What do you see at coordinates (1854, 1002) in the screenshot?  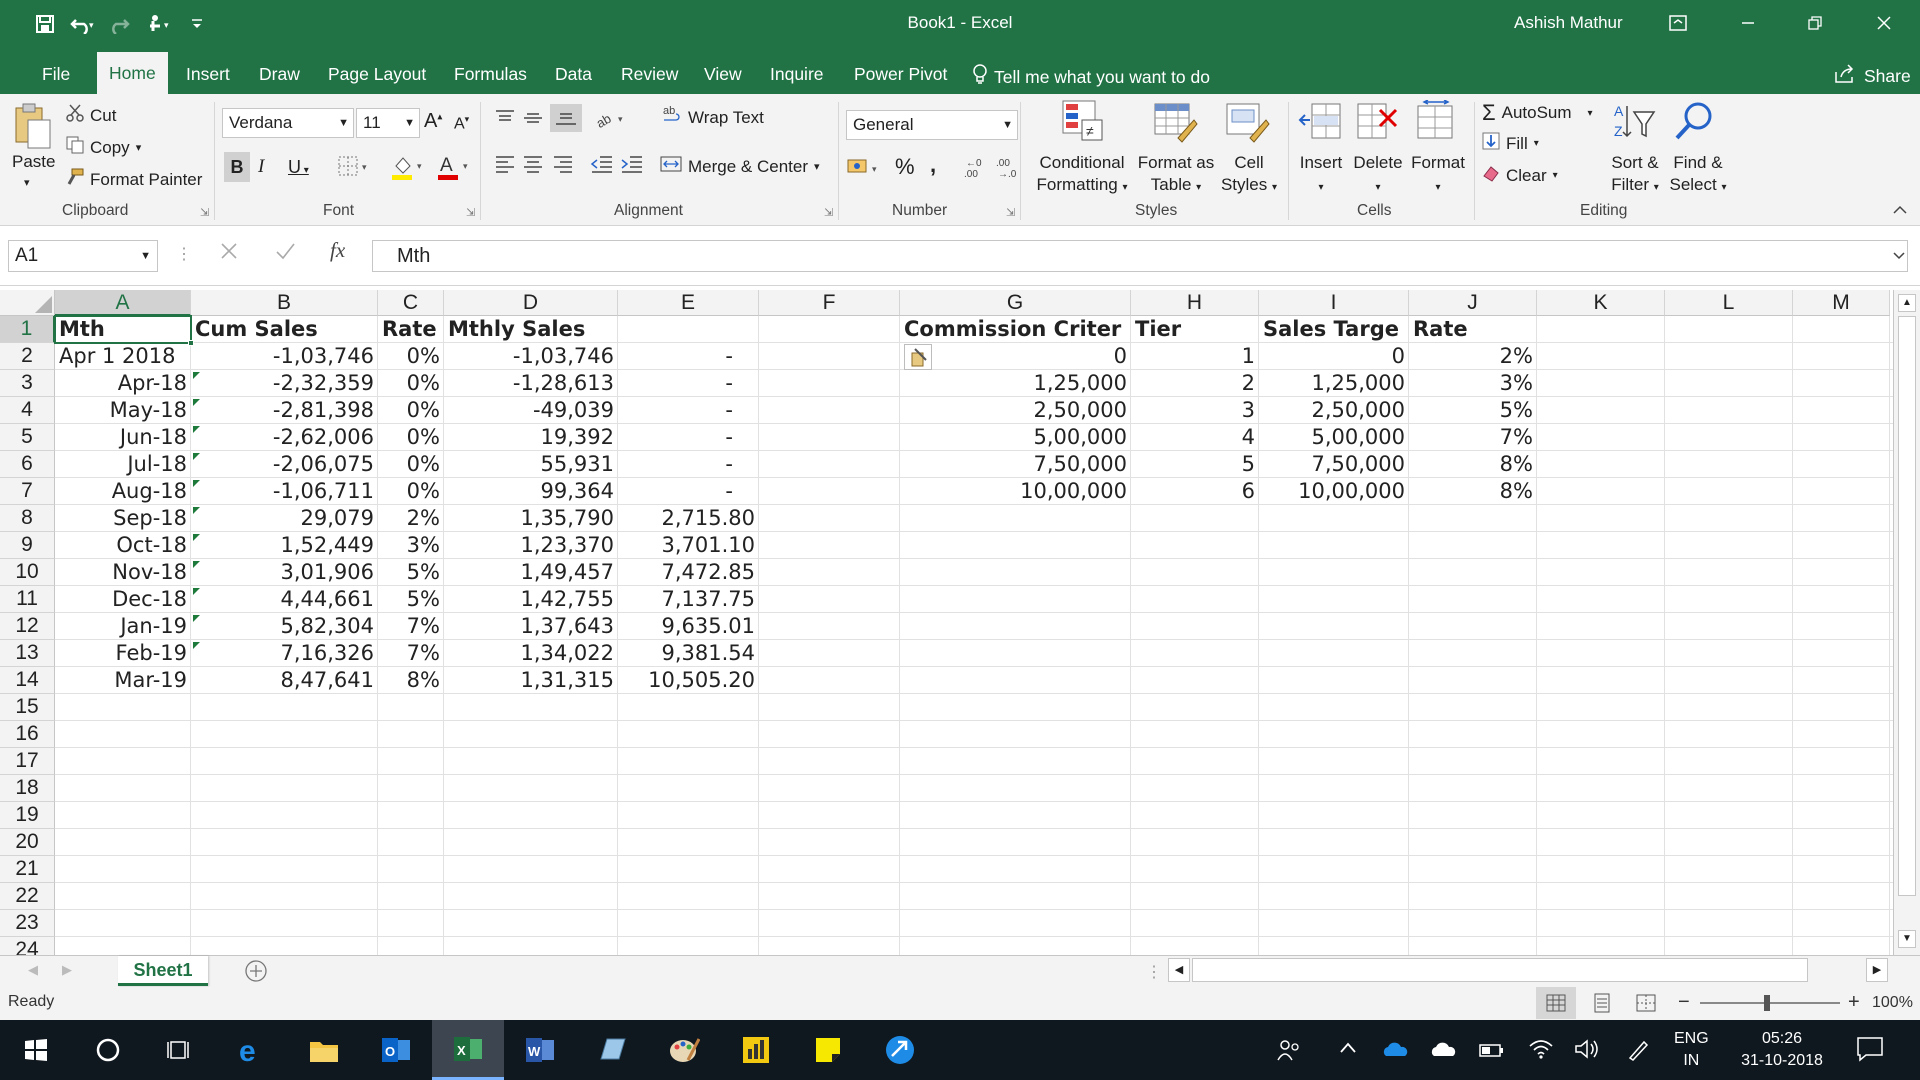 I see `zoom-in-icon: +` at bounding box center [1854, 1002].